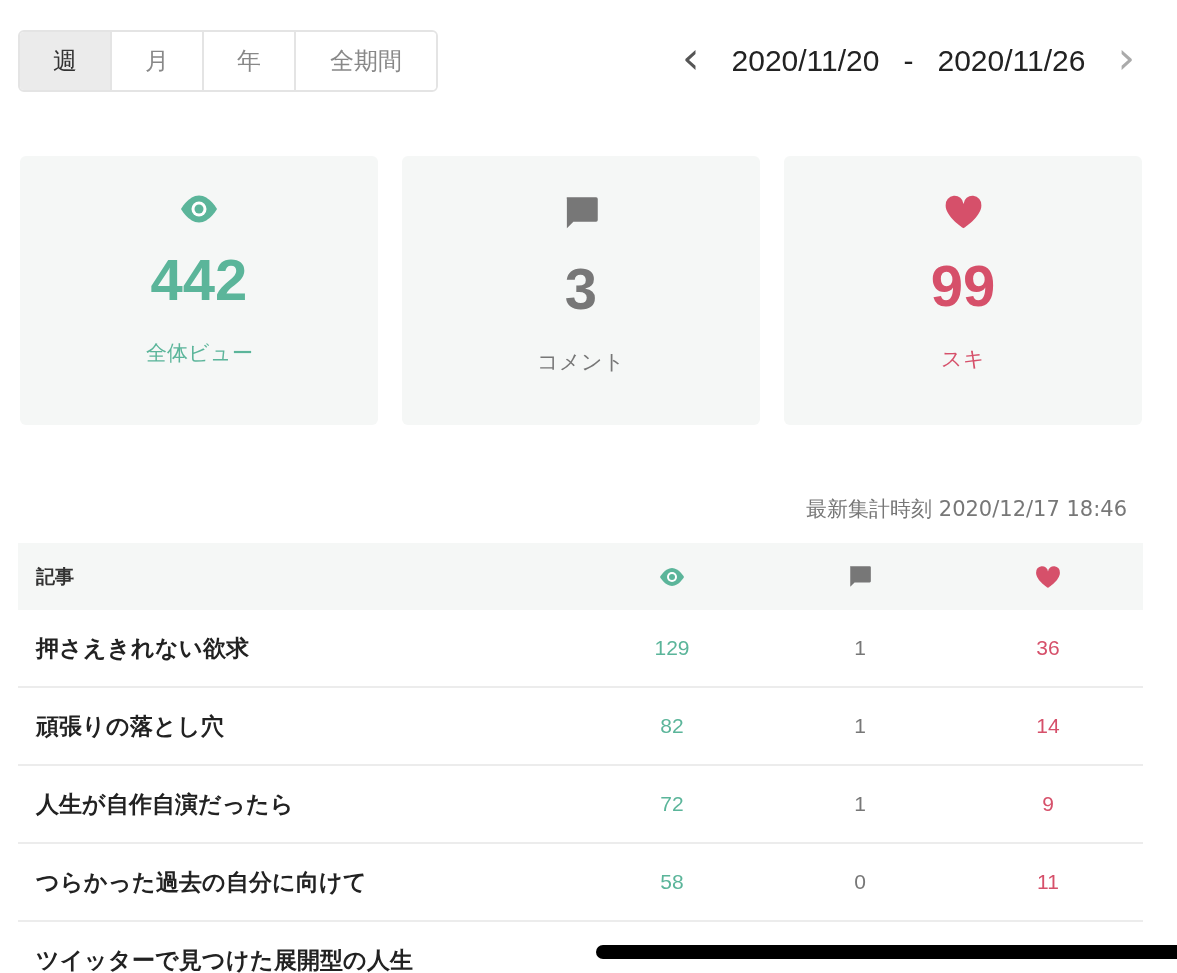 The height and width of the screenshot is (973, 1177). What do you see at coordinates (1048, 882) in the screenshot?
I see `count-cell: 11` at bounding box center [1048, 882].